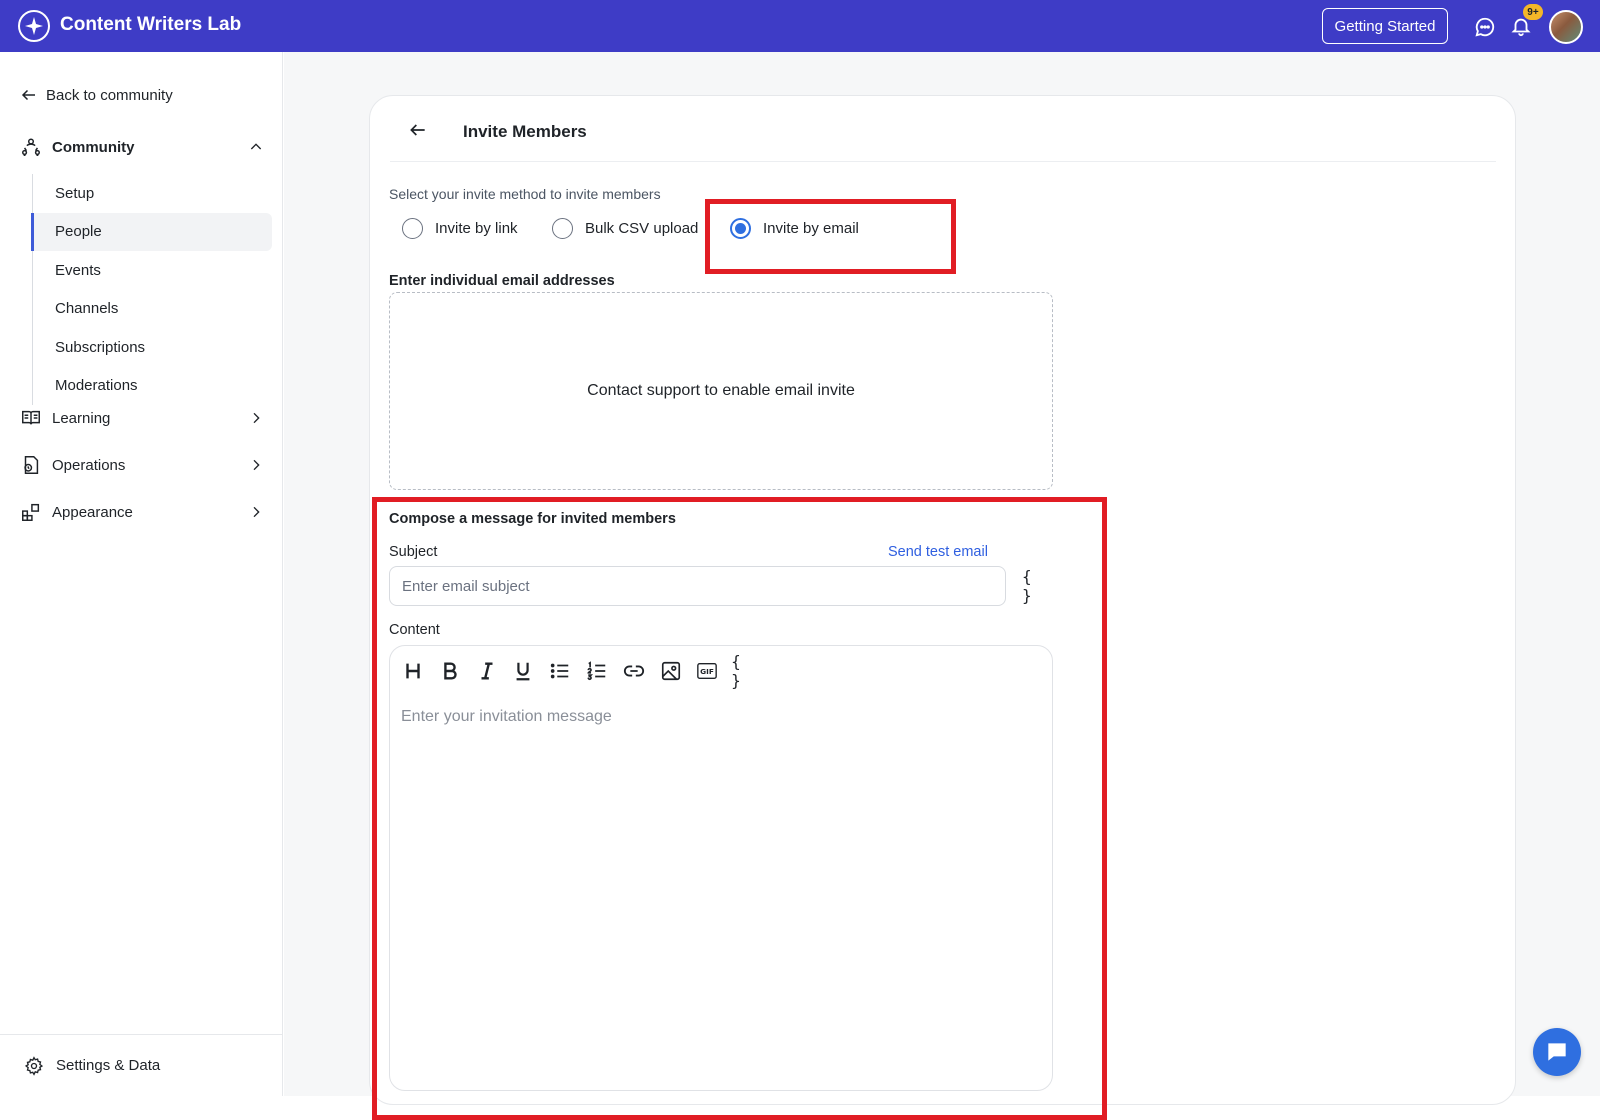  Describe the element at coordinates (142, 147) in the screenshot. I see `sidebar-section-community: Community` at that location.